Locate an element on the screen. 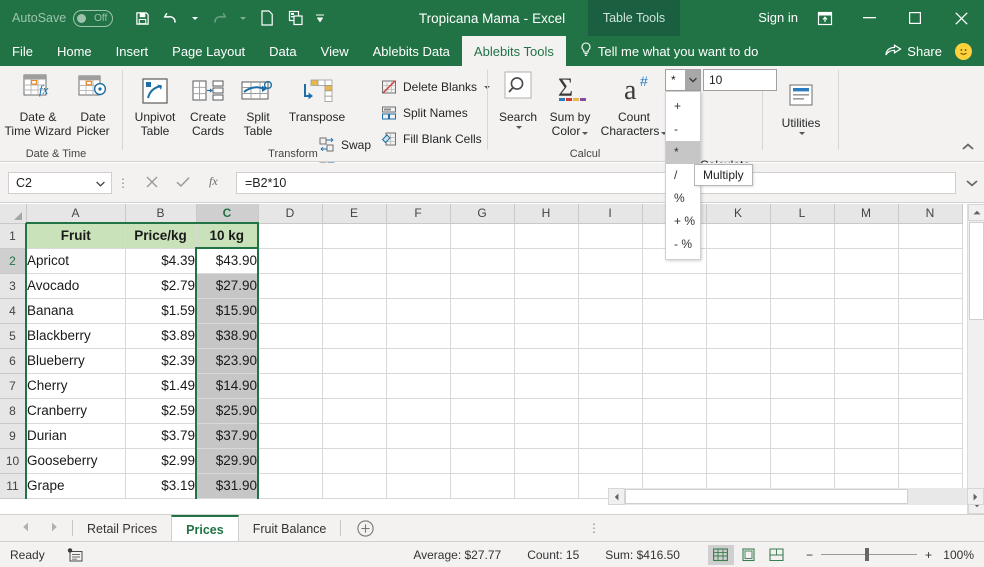  cell-f5 is located at coordinates (418, 336).